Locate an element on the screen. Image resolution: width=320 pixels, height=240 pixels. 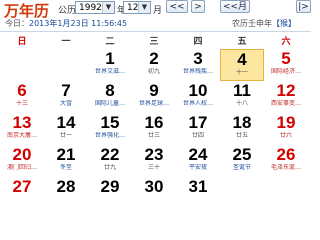
day-cell: 17 廿四 is located at coordinates (198, 129).